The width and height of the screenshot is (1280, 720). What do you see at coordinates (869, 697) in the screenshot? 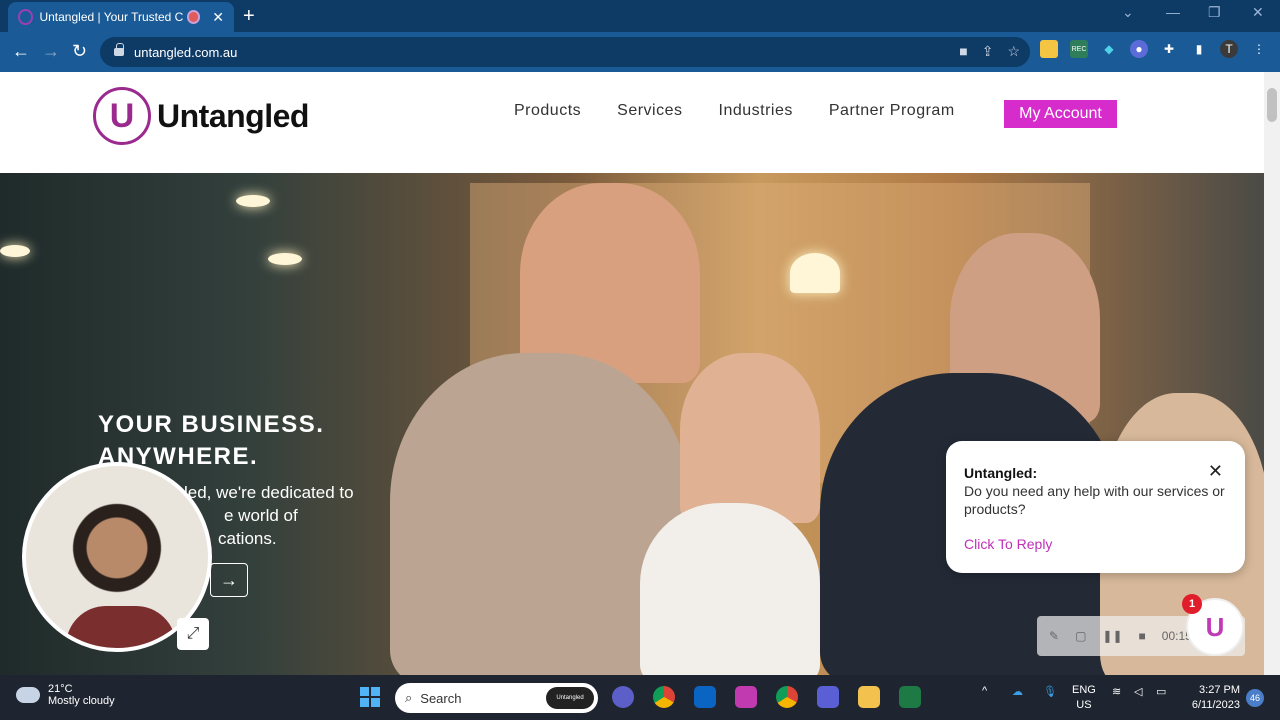
I see `file-explorer-icon` at bounding box center [869, 697].